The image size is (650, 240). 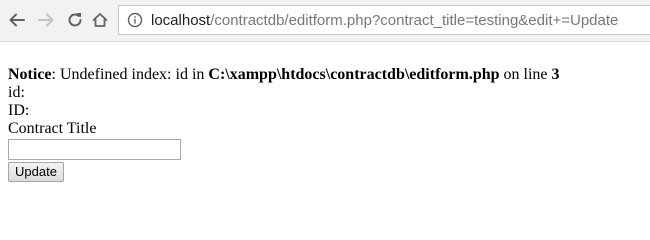 I want to click on contract-title-input, so click(x=94, y=149).